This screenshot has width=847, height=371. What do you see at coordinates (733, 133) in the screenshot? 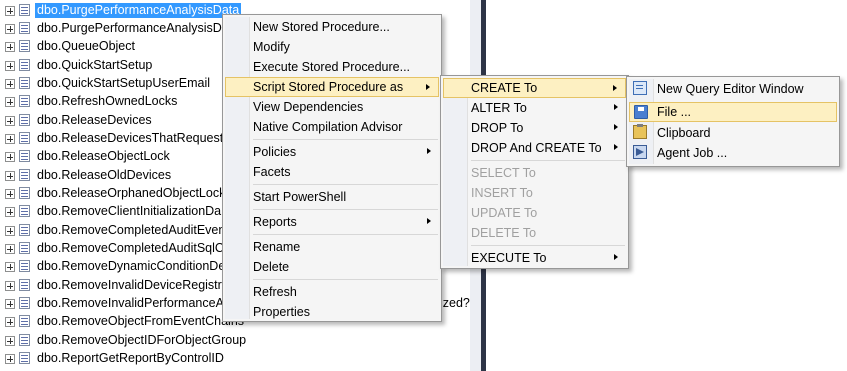
I see `menu-item-clipboard: Clipboard` at bounding box center [733, 133].